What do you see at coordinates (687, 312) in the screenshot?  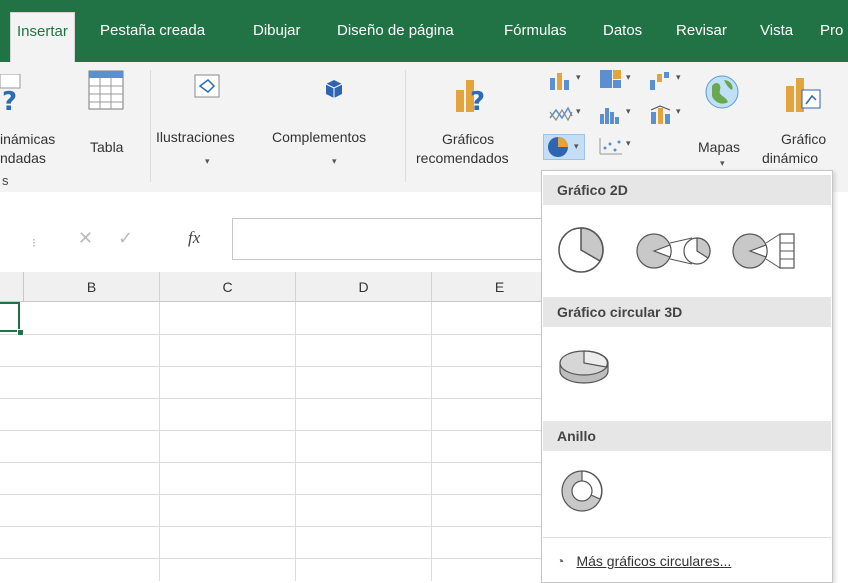 I see `section-header-3d: Gráfico circular 3D` at bounding box center [687, 312].